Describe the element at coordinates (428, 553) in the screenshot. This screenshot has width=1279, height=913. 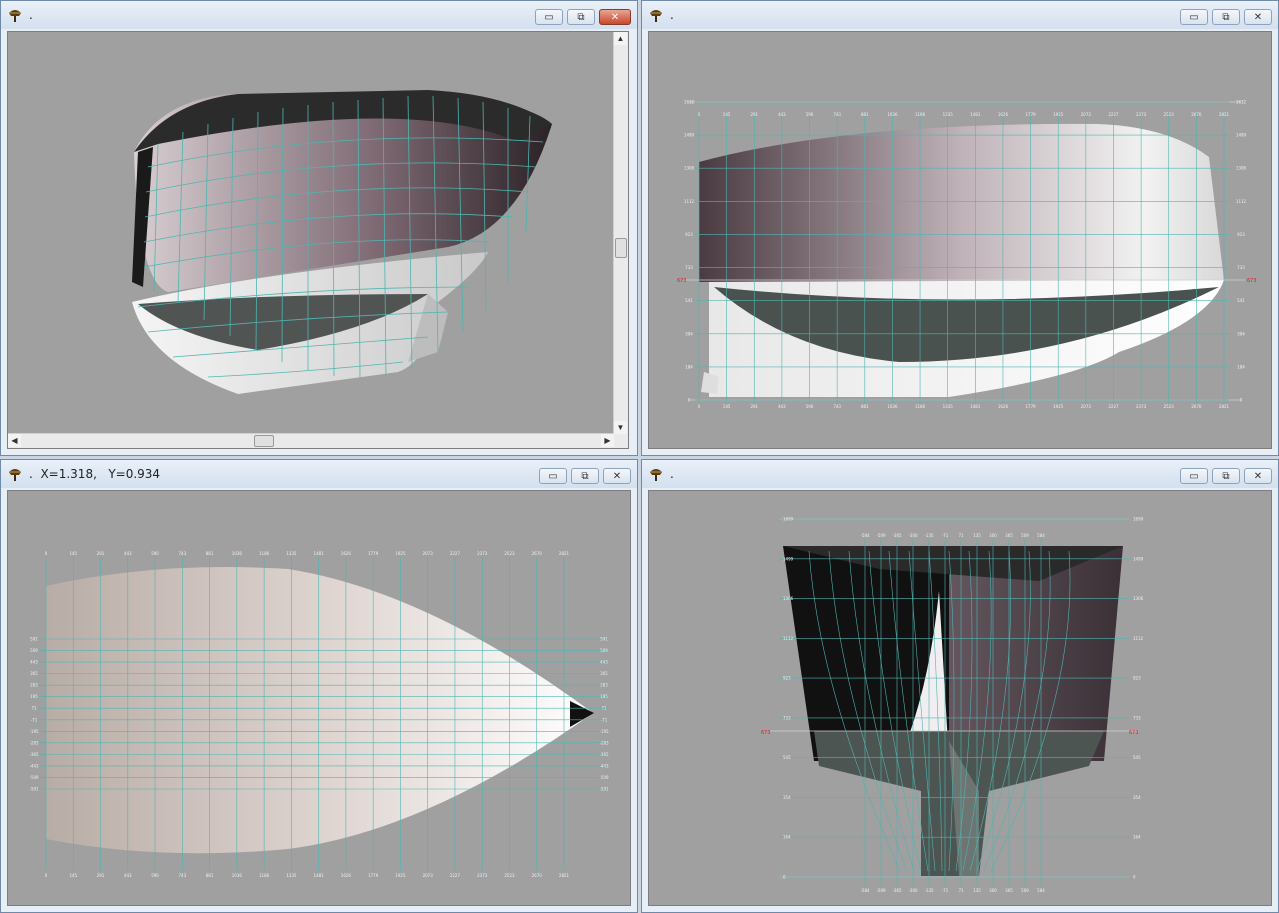
I see `x-tick-label-top: 2073` at that location.